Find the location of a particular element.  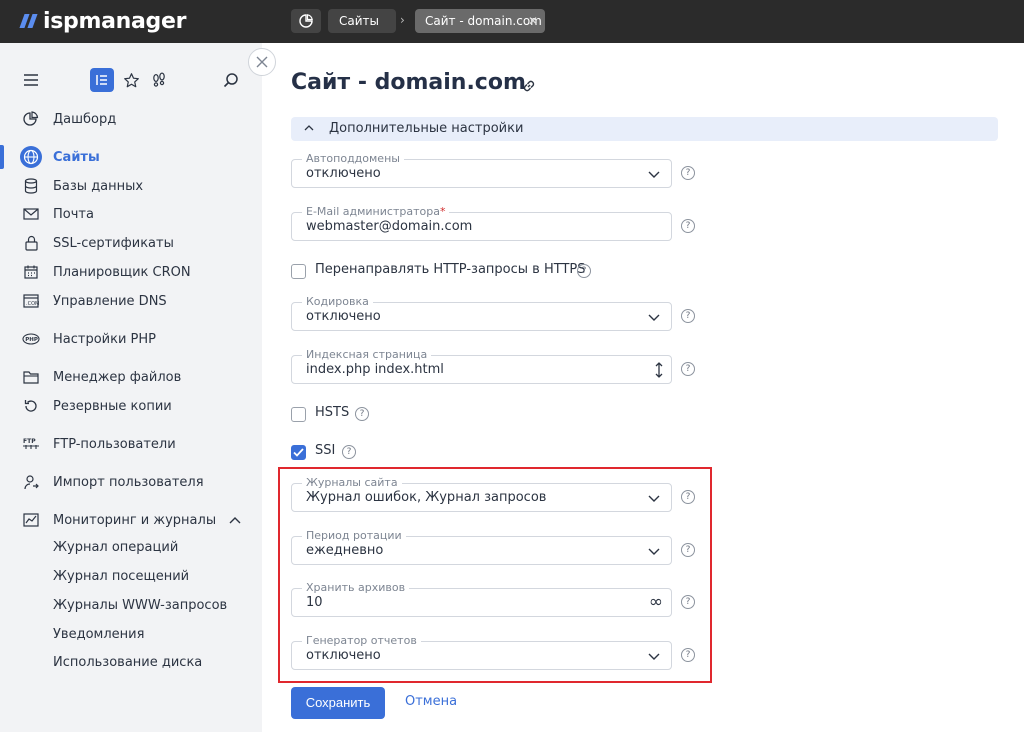

field-value: 10 is located at coordinates (314, 602).